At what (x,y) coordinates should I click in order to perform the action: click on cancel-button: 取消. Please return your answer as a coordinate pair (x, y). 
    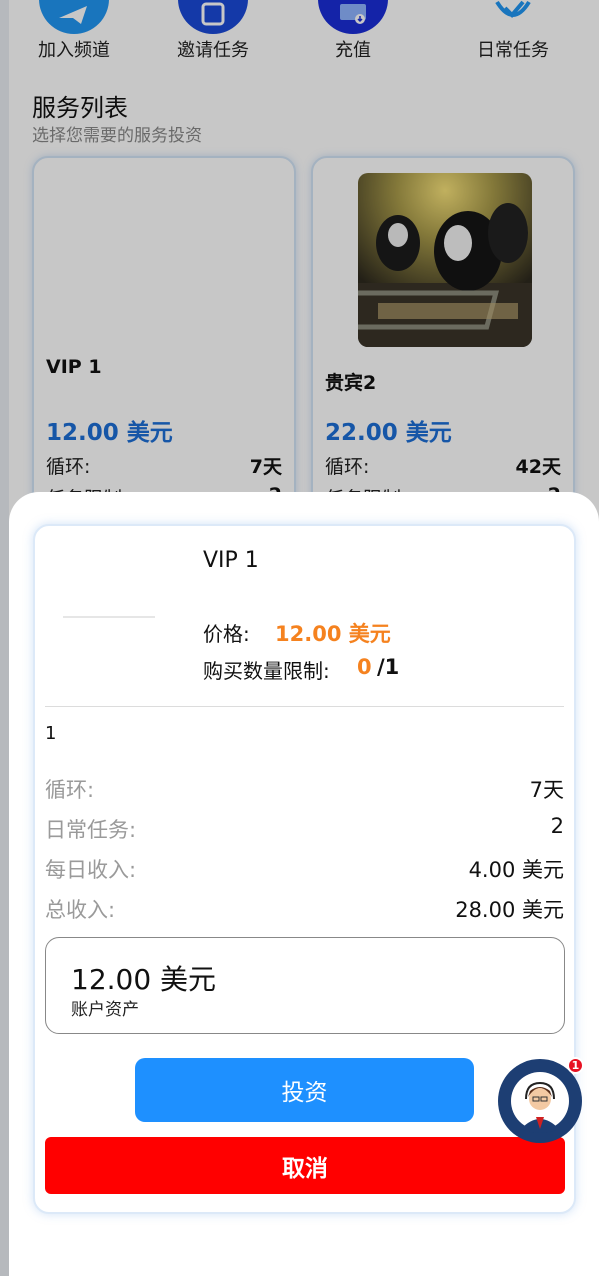
    Looking at the image, I should click on (305, 1165).